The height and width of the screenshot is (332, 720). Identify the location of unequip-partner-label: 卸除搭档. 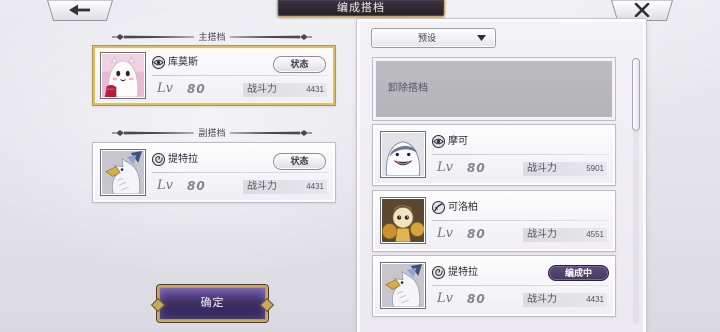
(408, 88).